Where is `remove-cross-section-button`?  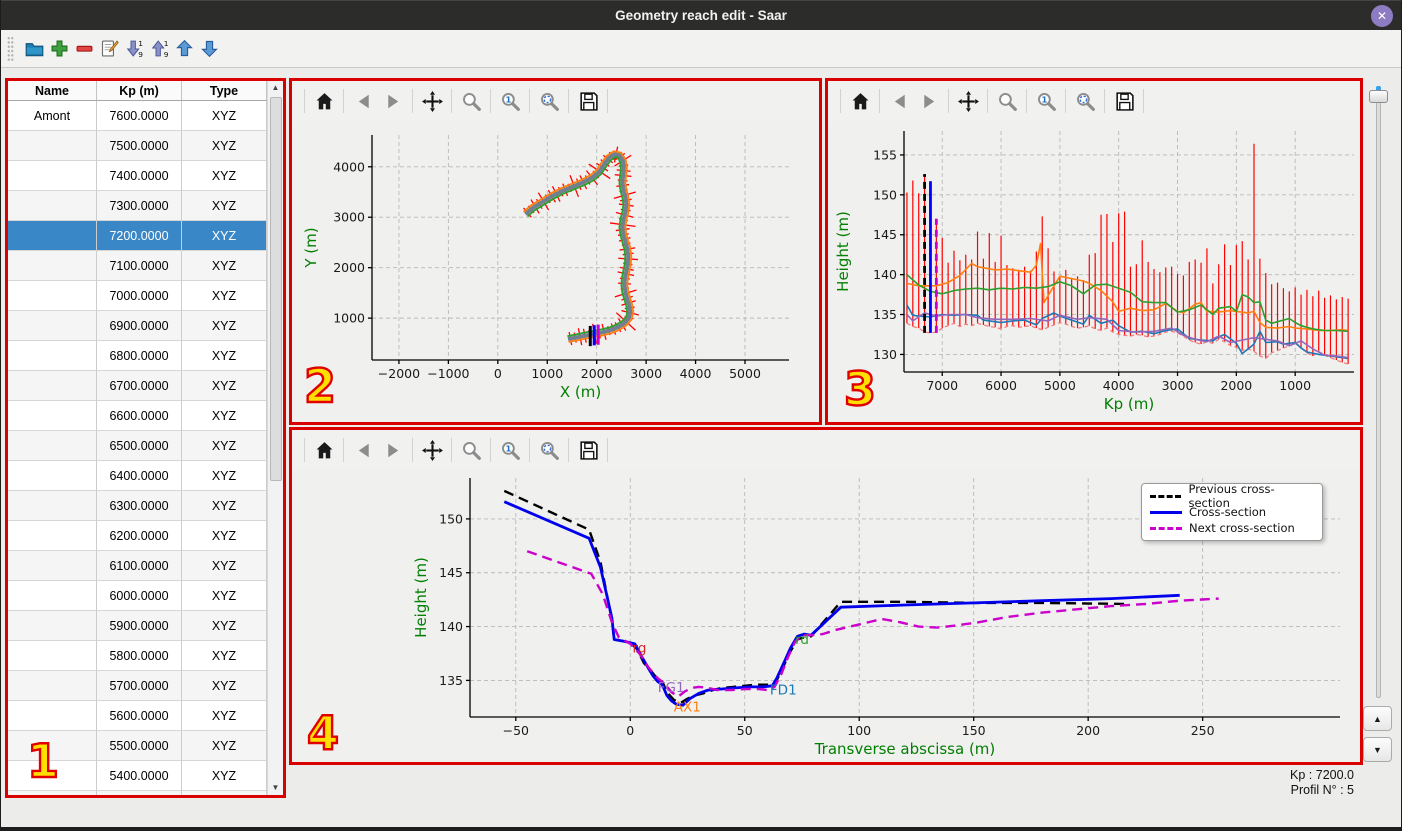
remove-cross-section-button is located at coordinates (84, 49).